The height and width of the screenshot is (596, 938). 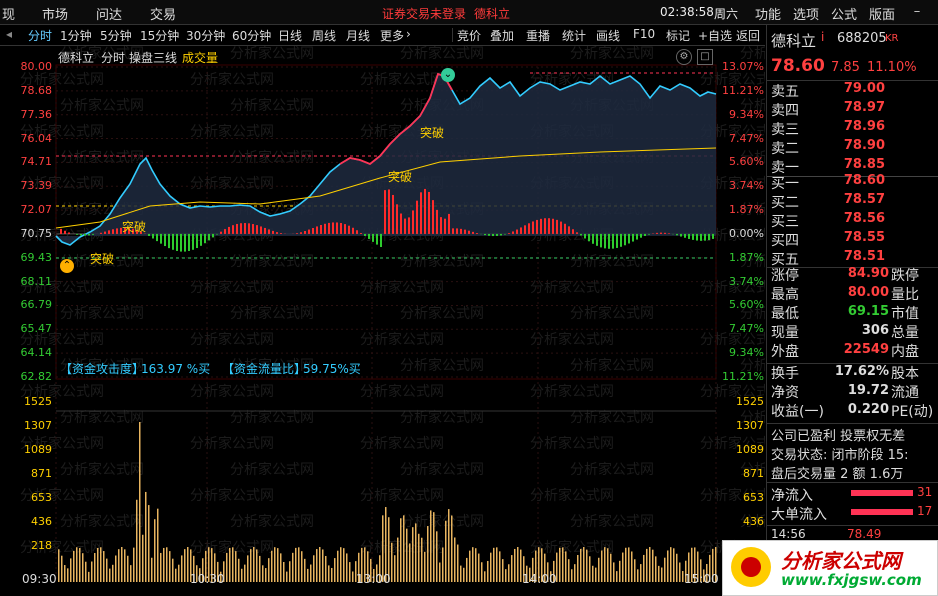 What do you see at coordinates (844, 13) in the screenshot?
I see `menu-item-formula: 公式` at bounding box center [844, 13].